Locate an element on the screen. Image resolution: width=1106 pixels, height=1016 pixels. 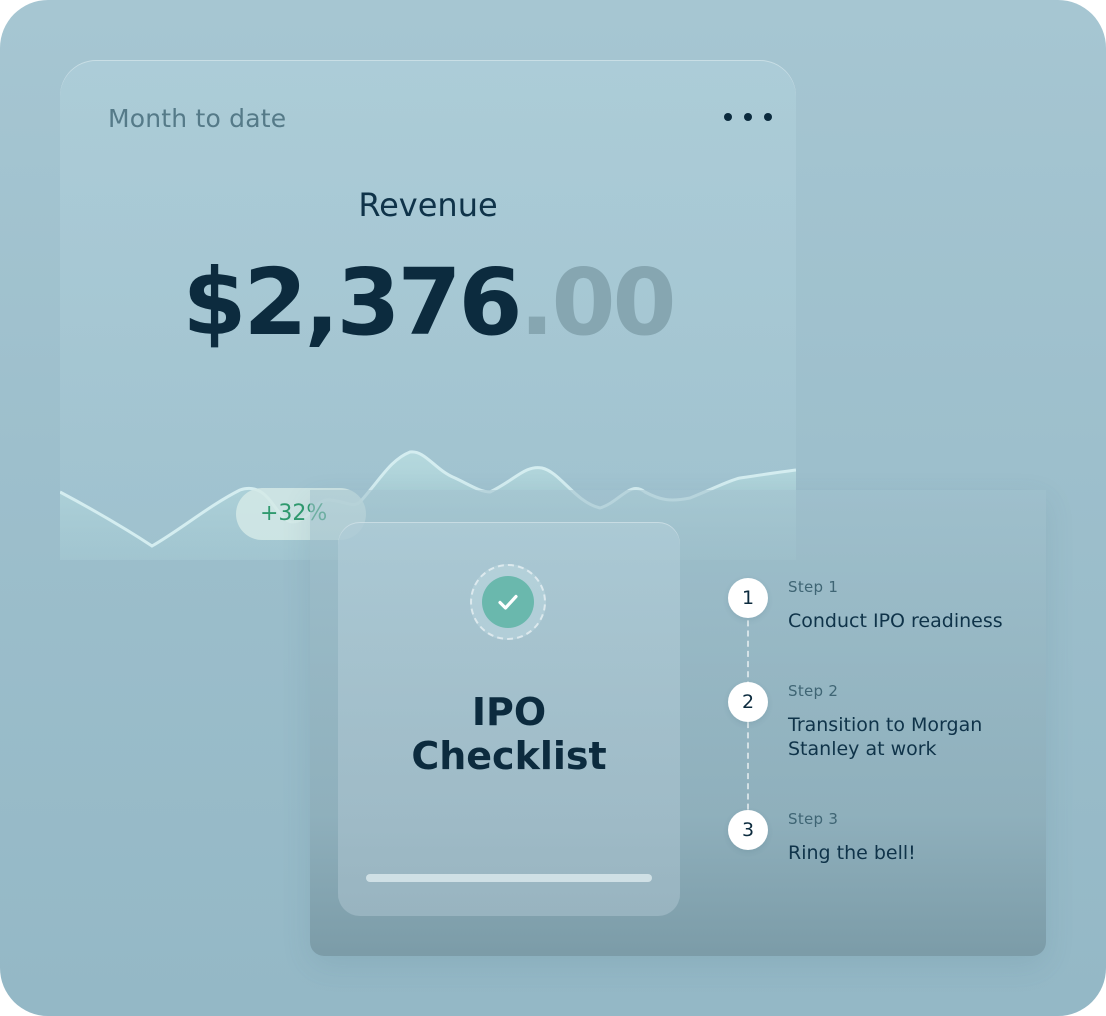
metric-title: Revenue is located at coordinates (428, 205).